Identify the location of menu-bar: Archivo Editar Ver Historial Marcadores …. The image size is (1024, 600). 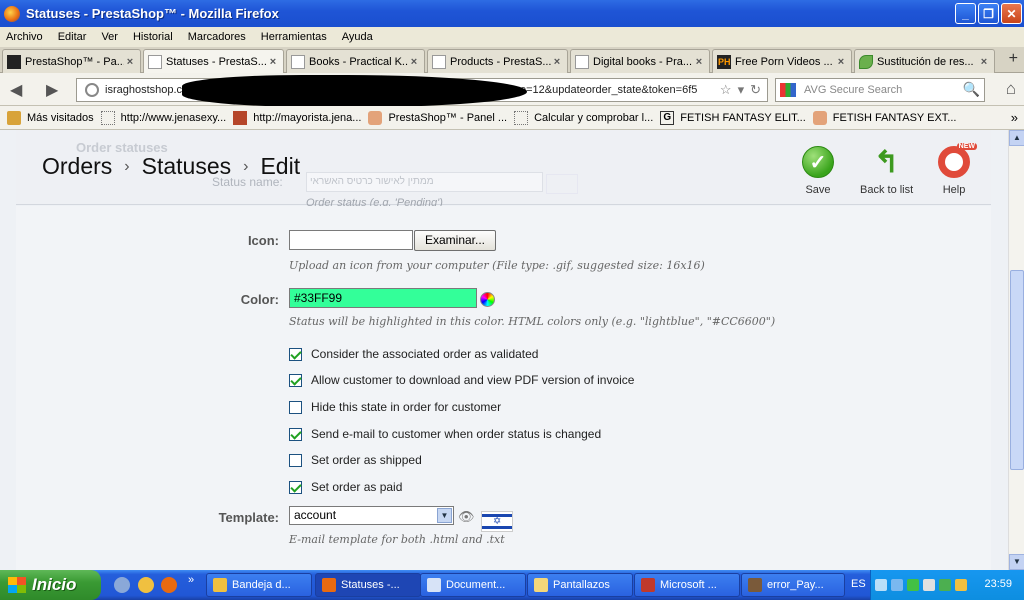
(512, 37).